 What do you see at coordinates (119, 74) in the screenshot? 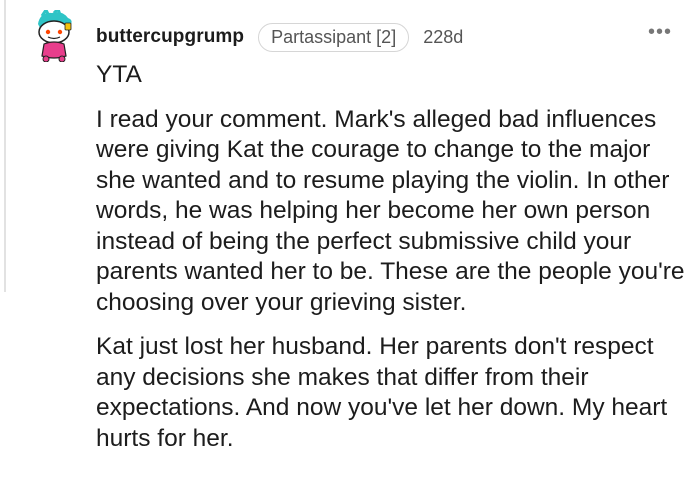
I see `comment-paragraph: YTA` at bounding box center [119, 74].